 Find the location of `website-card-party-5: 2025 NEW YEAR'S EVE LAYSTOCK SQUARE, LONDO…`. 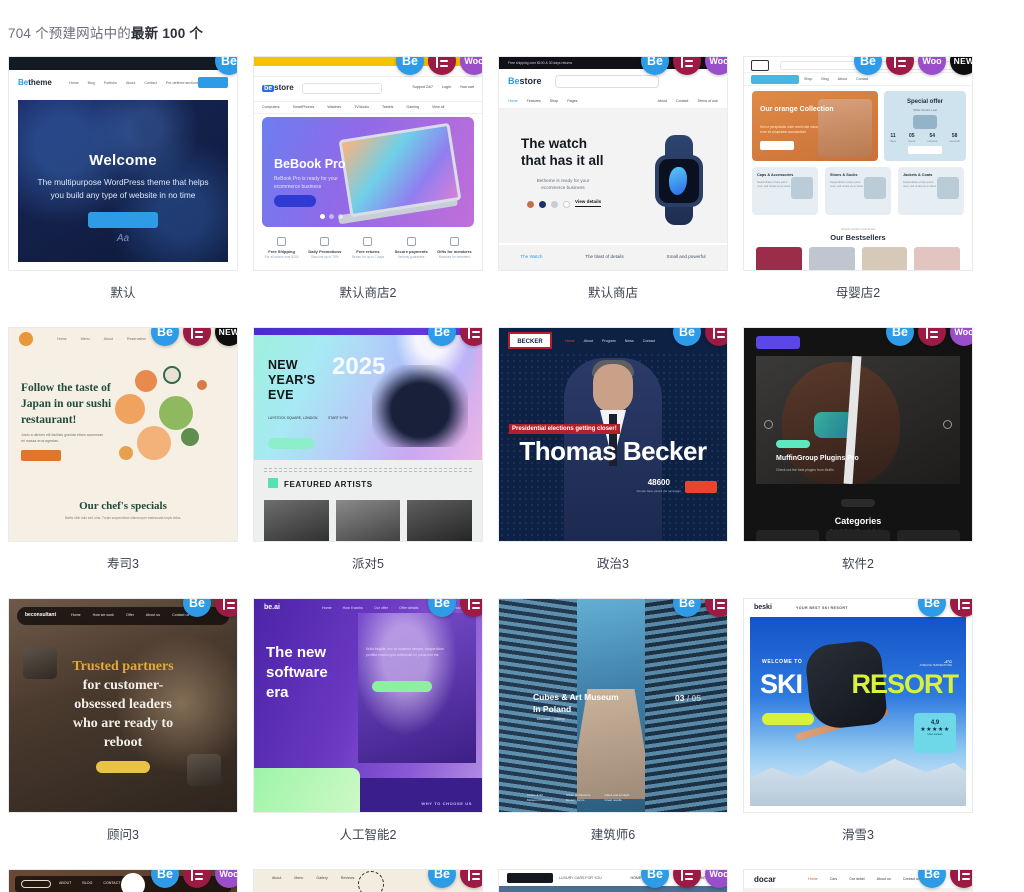

website-card-party-5: 2025 NEW YEAR'S EVE LAYSTOCK SQUARE, LONDO… is located at coordinates (368, 462).